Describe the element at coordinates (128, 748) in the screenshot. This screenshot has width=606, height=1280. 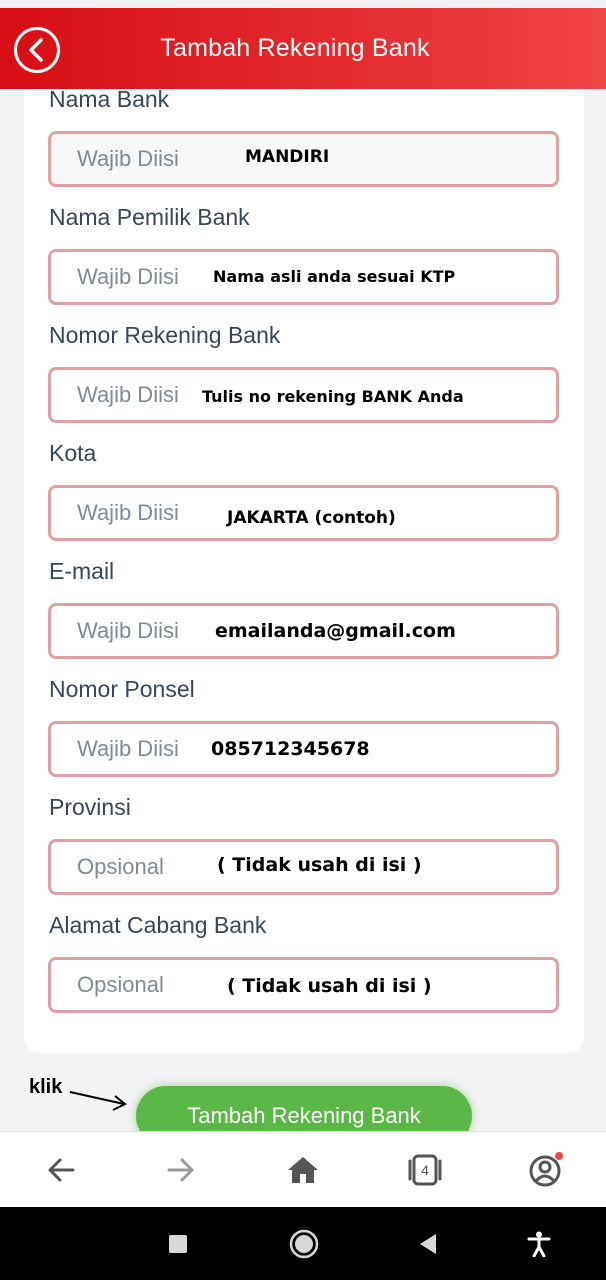
I see `nomor-ponsel-placeholder: Wajib Diisi` at that location.